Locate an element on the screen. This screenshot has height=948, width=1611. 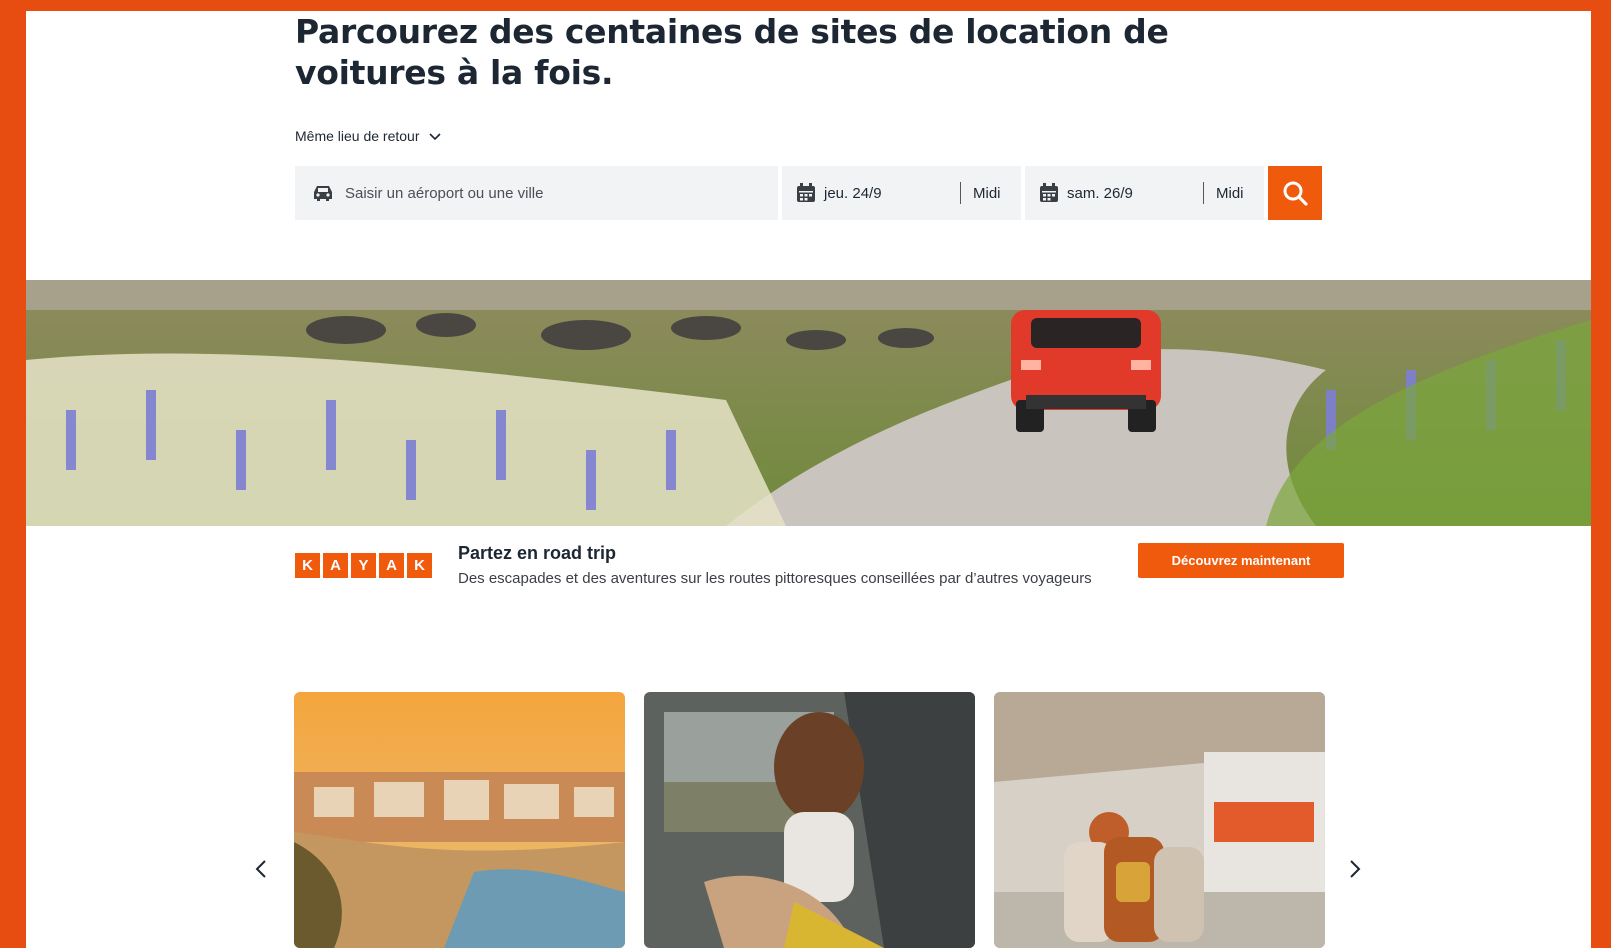
pickup-date-field: jeu. 24/9 Midi is located at coordinates (901, 193).